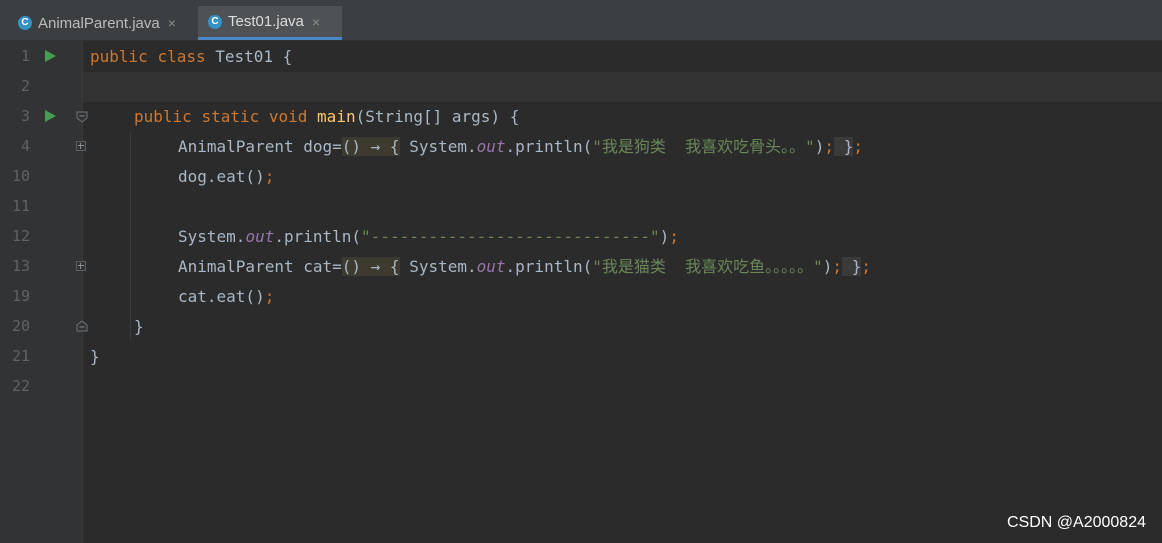 This screenshot has height=543, width=1162. Describe the element at coordinates (95, 357) in the screenshot. I see `code-line-21: }` at that location.